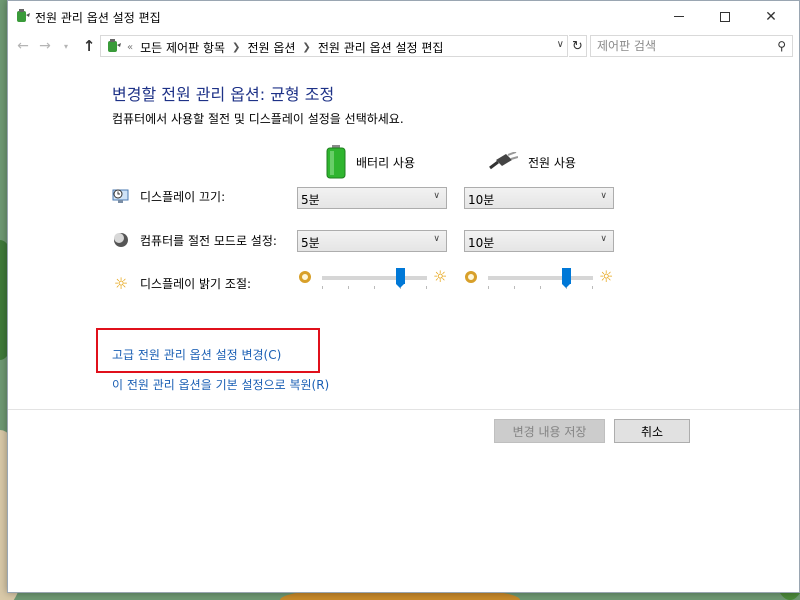 The image size is (800, 600). I want to click on forward-arrow-icon: →, so click(45, 46).